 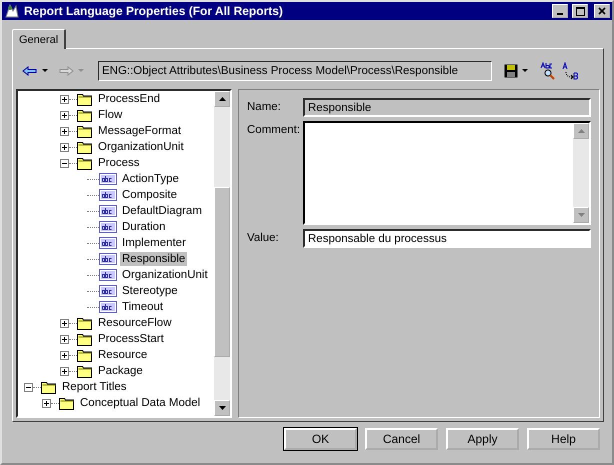 What do you see at coordinates (560, 11) in the screenshot?
I see `minimize-button` at bounding box center [560, 11].